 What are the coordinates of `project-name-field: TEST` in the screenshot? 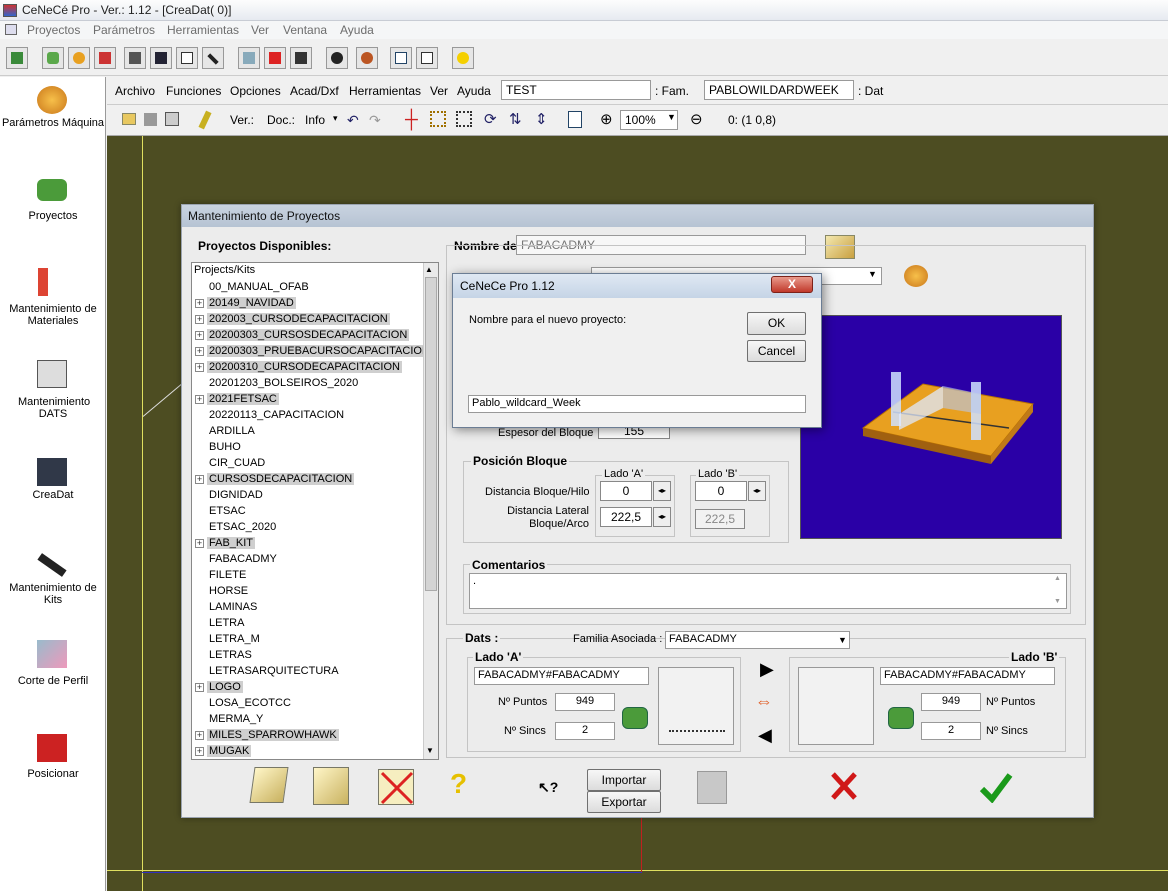 It's located at (576, 90).